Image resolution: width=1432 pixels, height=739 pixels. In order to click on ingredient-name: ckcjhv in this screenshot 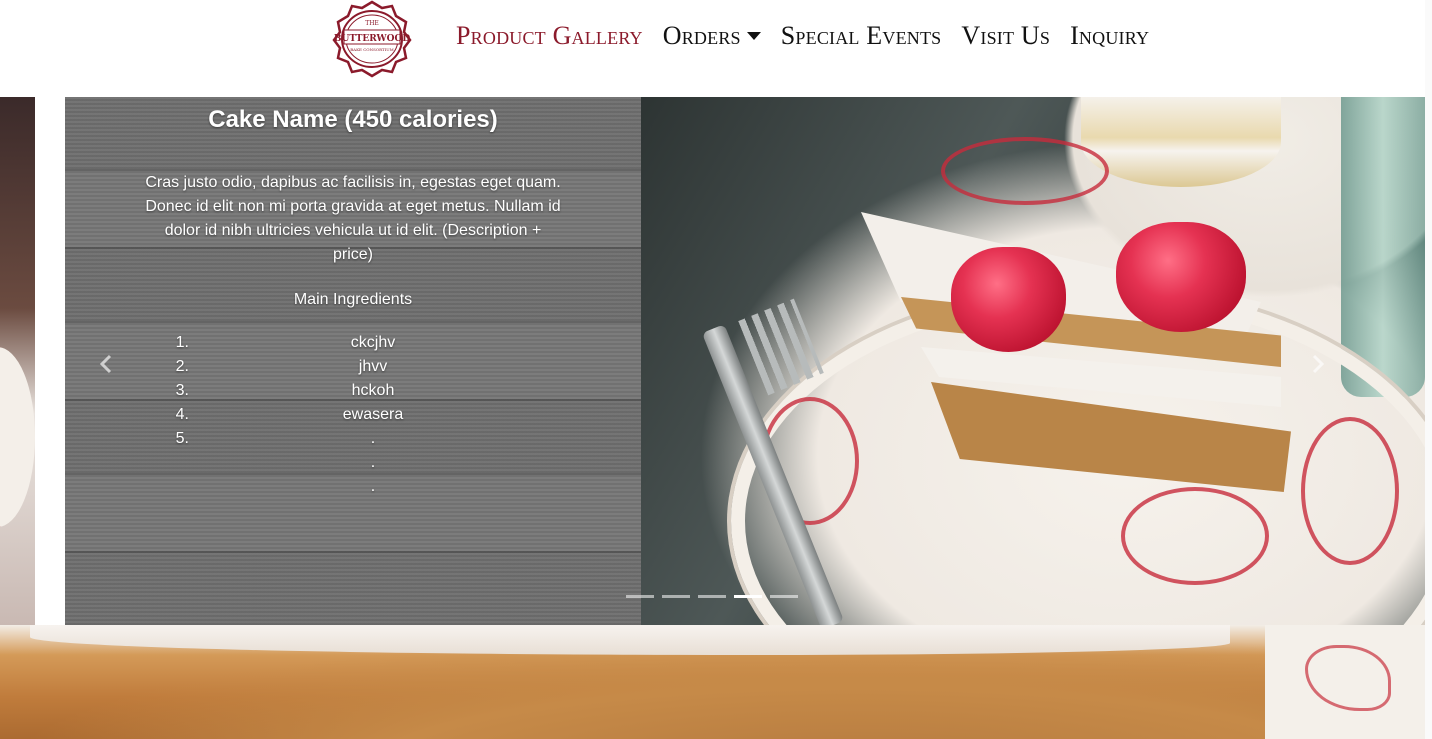, I will do `click(373, 342)`.